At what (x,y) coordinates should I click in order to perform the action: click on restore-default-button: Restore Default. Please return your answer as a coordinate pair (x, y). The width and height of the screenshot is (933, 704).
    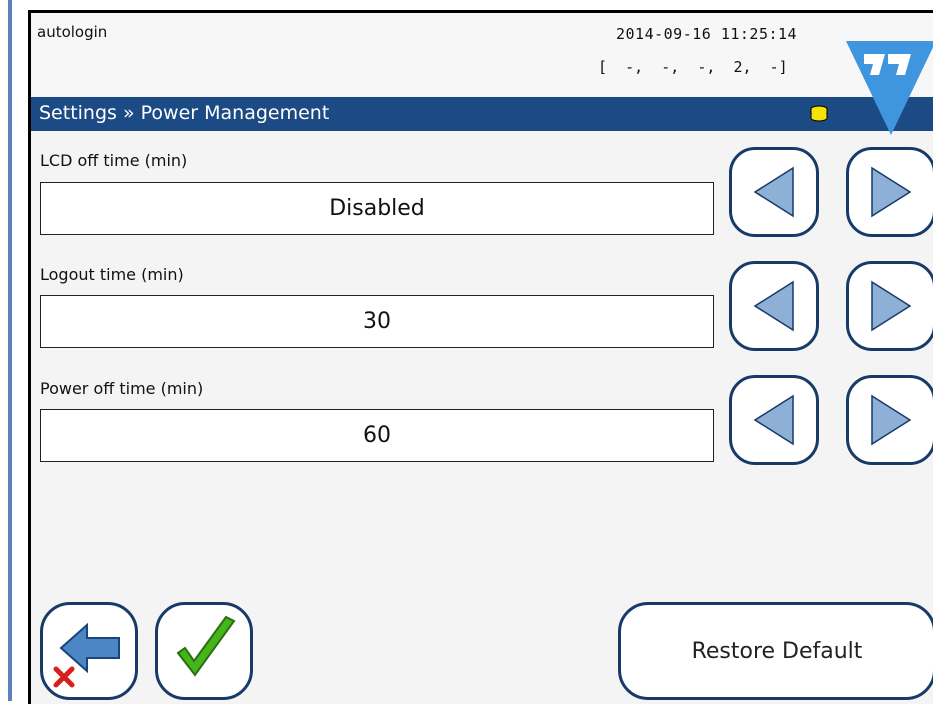
    Looking at the image, I should click on (775, 651).